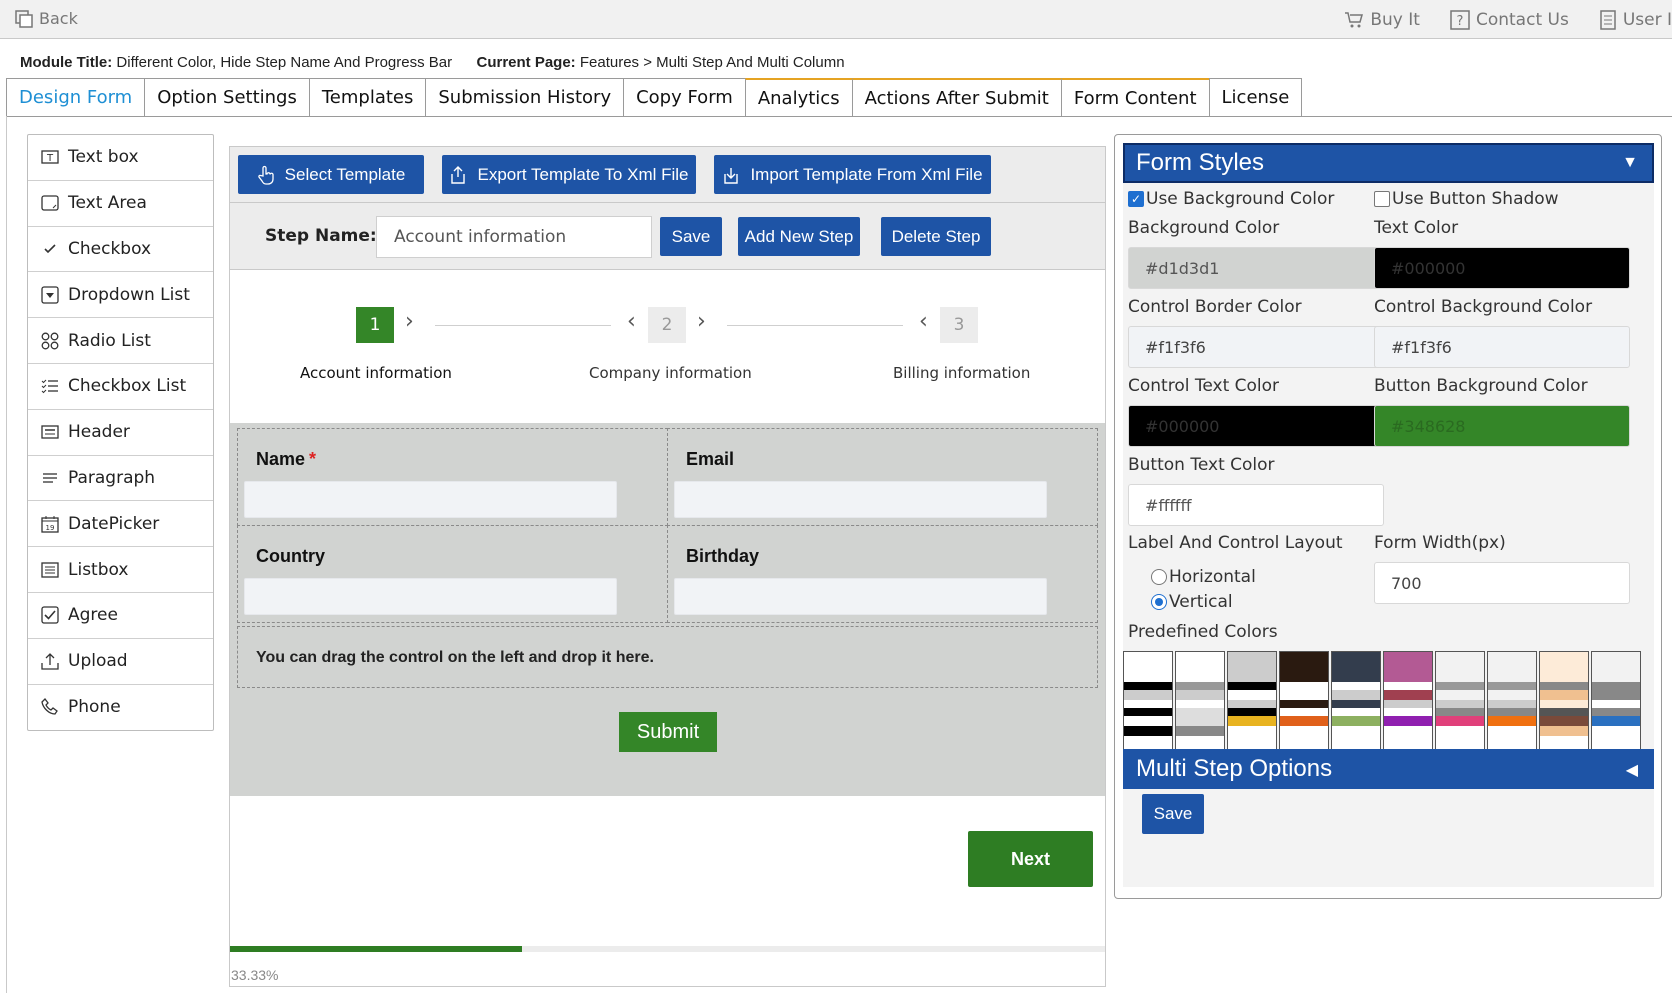  Describe the element at coordinates (120, 295) in the screenshot. I see `tool-dropdown-list: Dropdown List` at that location.